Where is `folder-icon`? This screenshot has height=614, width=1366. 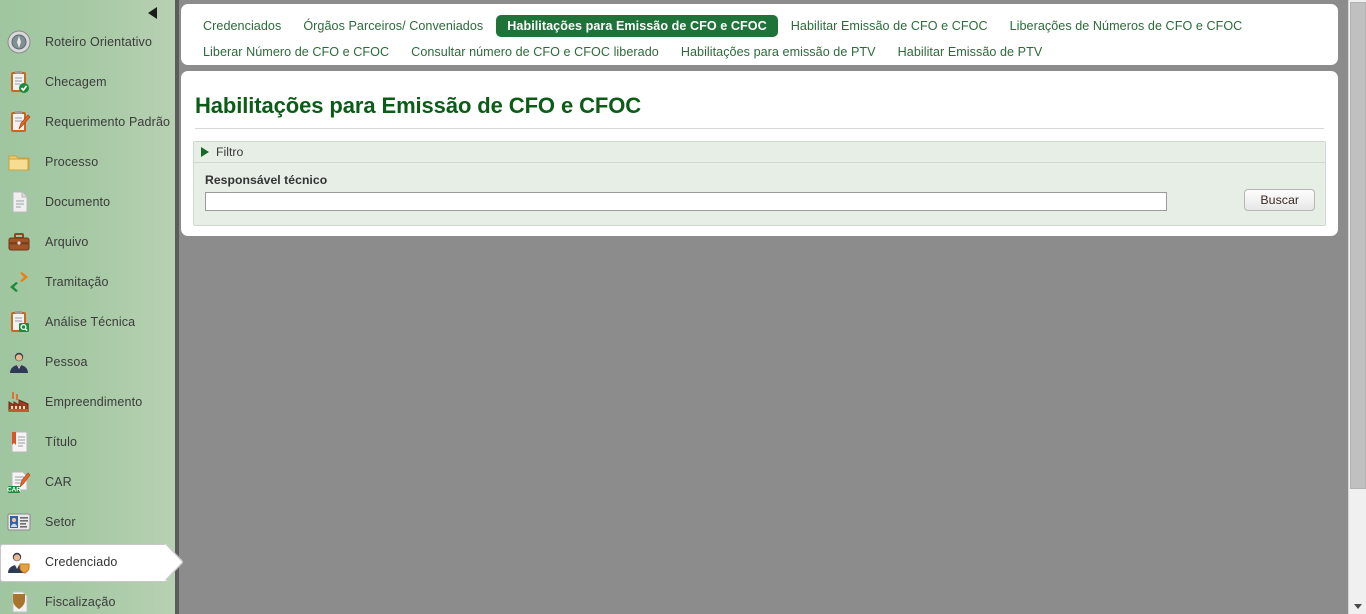
folder-icon is located at coordinates (19, 162).